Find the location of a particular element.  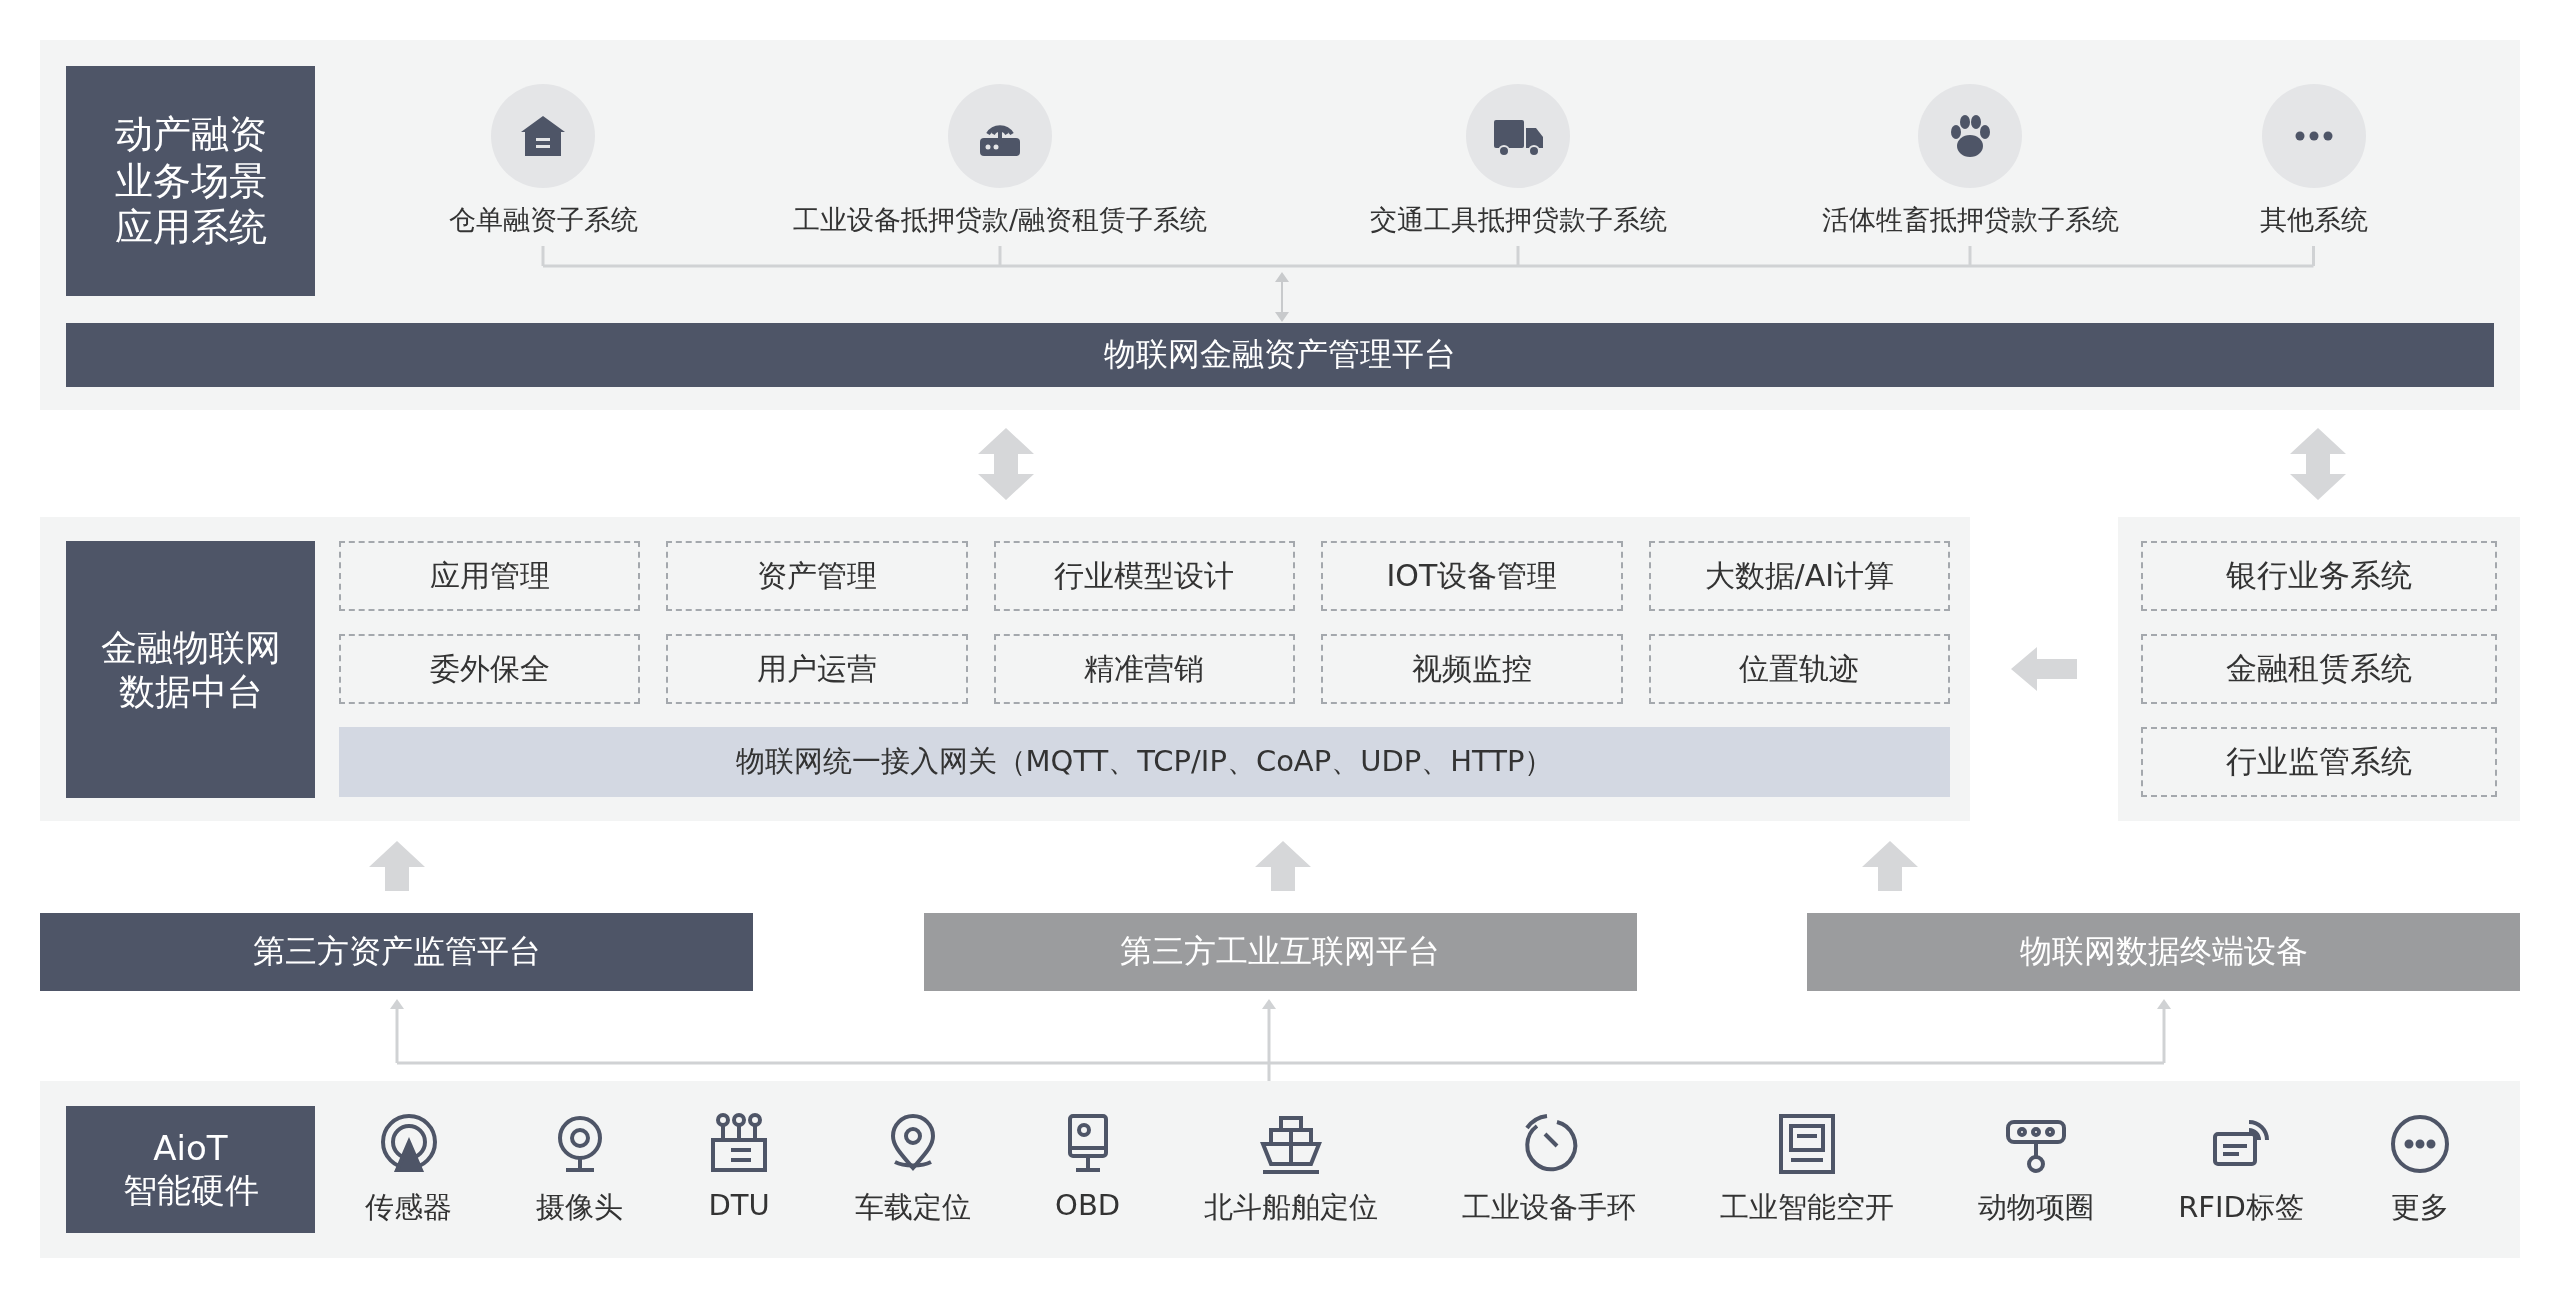

device-label: DTU is located at coordinates (739, 1204).